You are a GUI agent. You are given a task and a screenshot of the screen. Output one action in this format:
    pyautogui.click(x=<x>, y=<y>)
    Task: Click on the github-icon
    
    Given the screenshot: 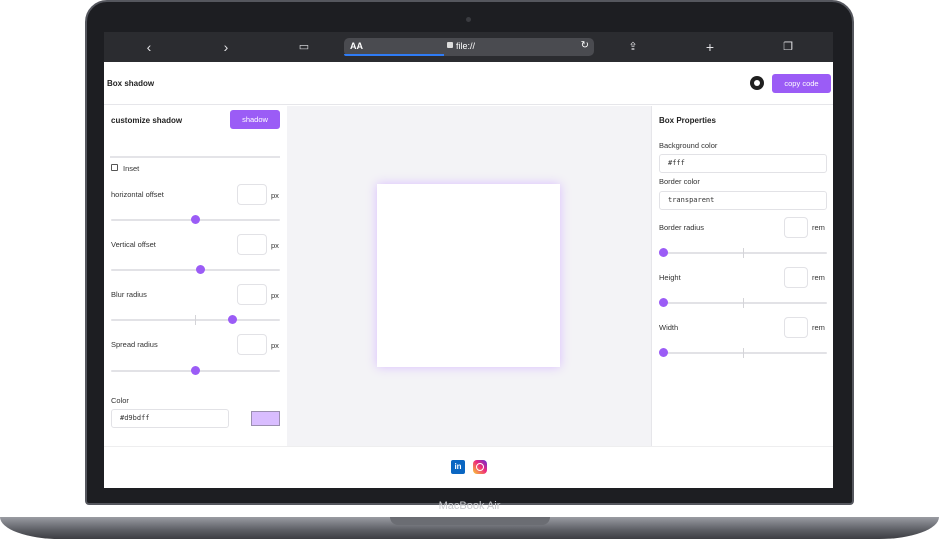 What is the action you would take?
    pyautogui.click(x=757, y=83)
    